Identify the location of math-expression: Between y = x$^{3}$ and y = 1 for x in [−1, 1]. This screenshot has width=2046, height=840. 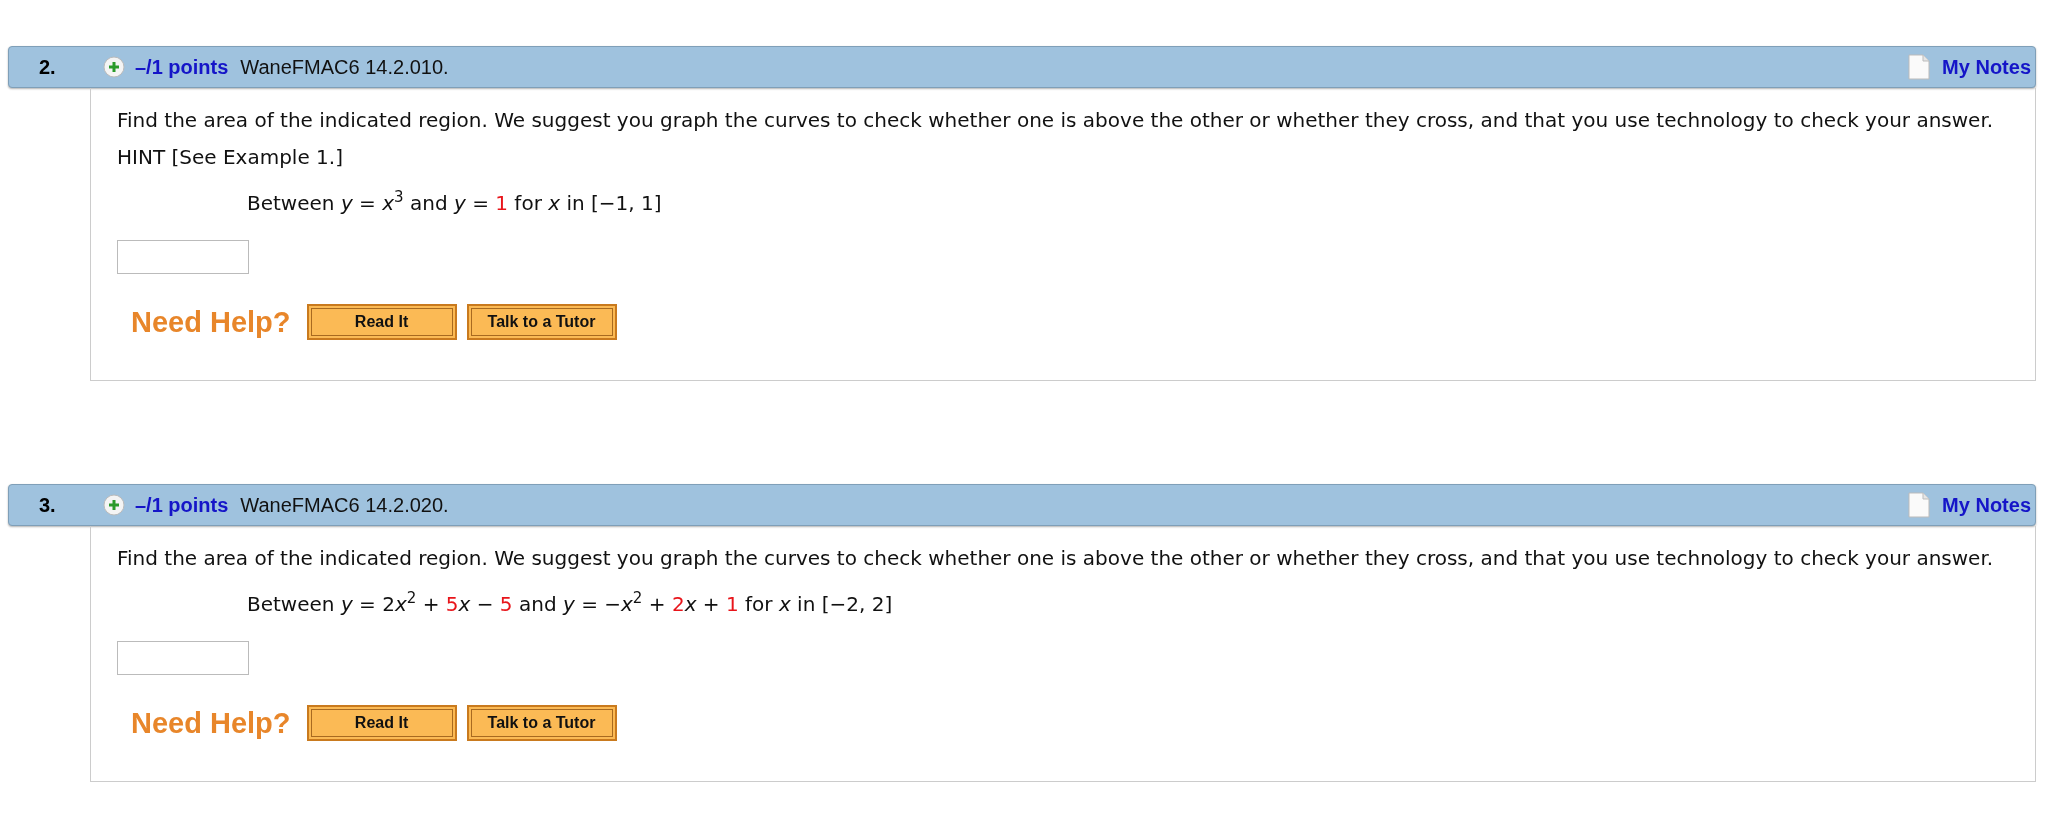
(455, 202).